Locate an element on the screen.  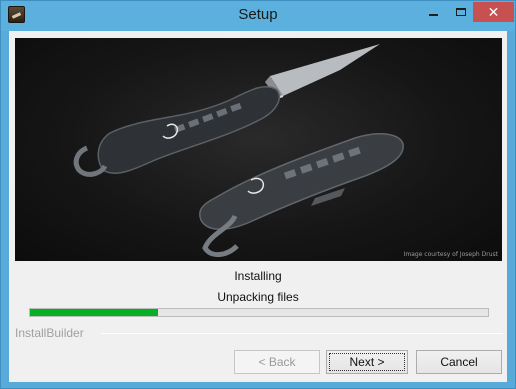
installbuilder-label: InstallBuilder is located at coordinates (49, 333).